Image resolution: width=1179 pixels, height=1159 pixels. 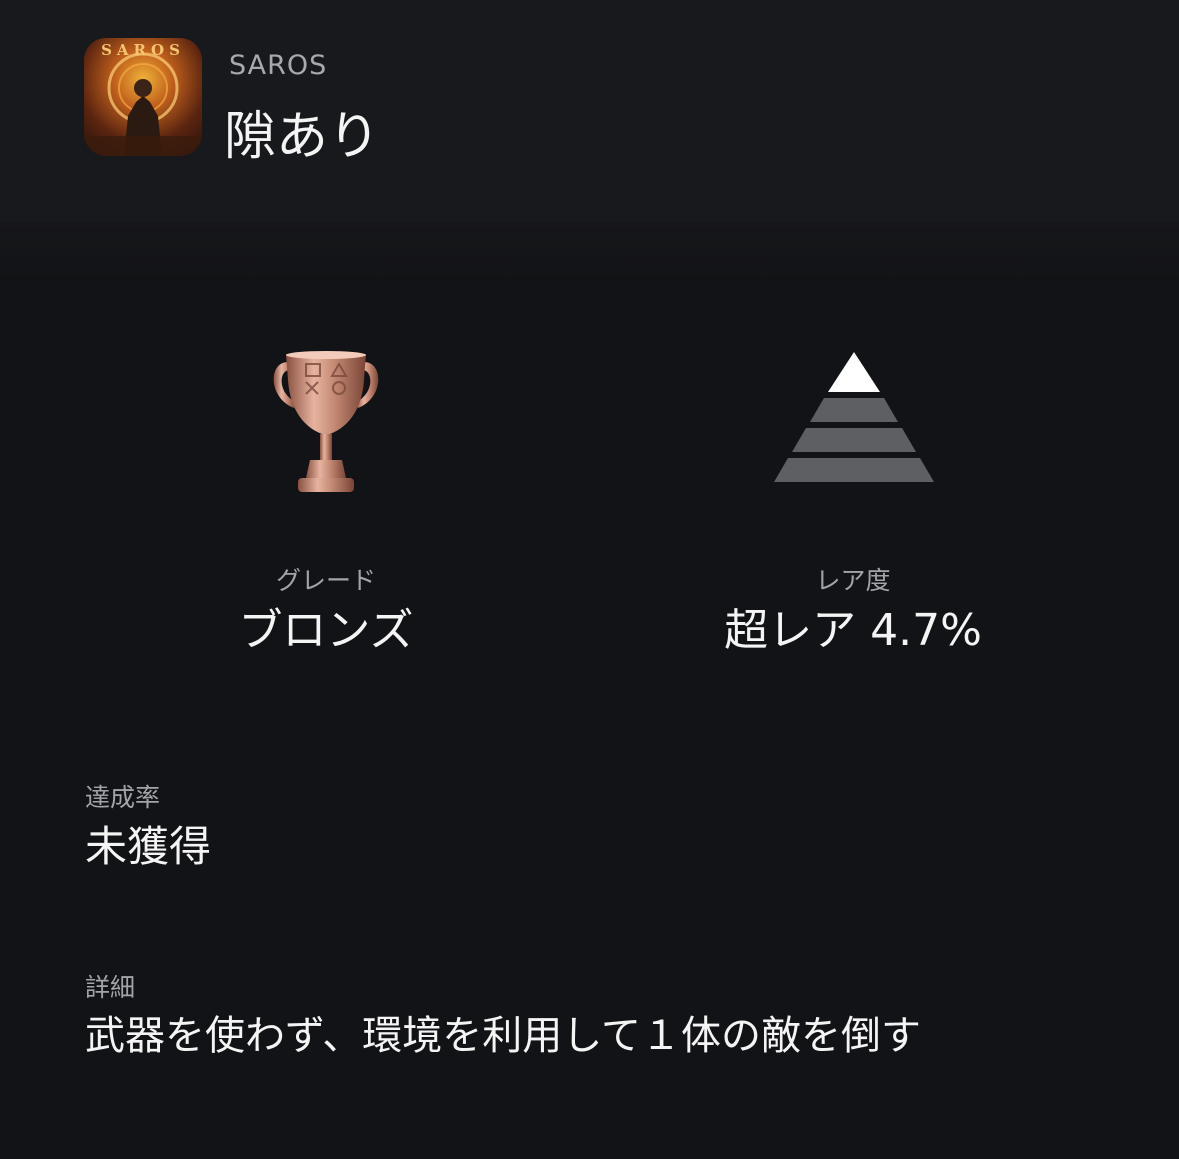 I want to click on progress-label: 達成率, so click(x=123, y=797).